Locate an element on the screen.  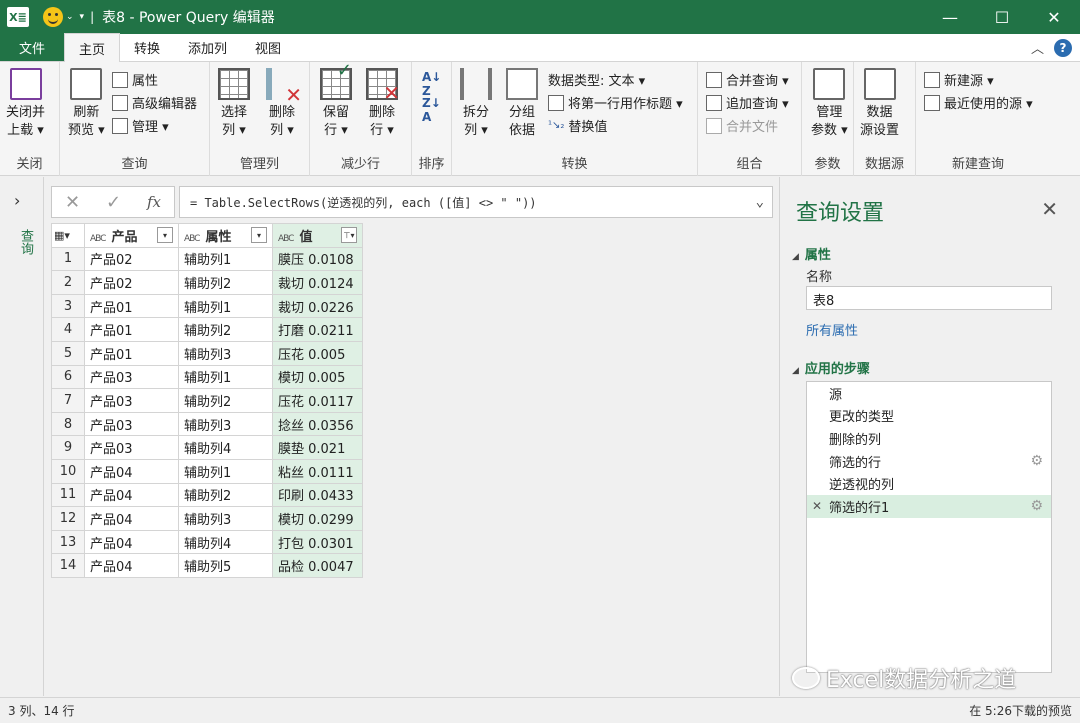
step-item: 筛选的行 ⚙ is located at coordinates (929, 461).